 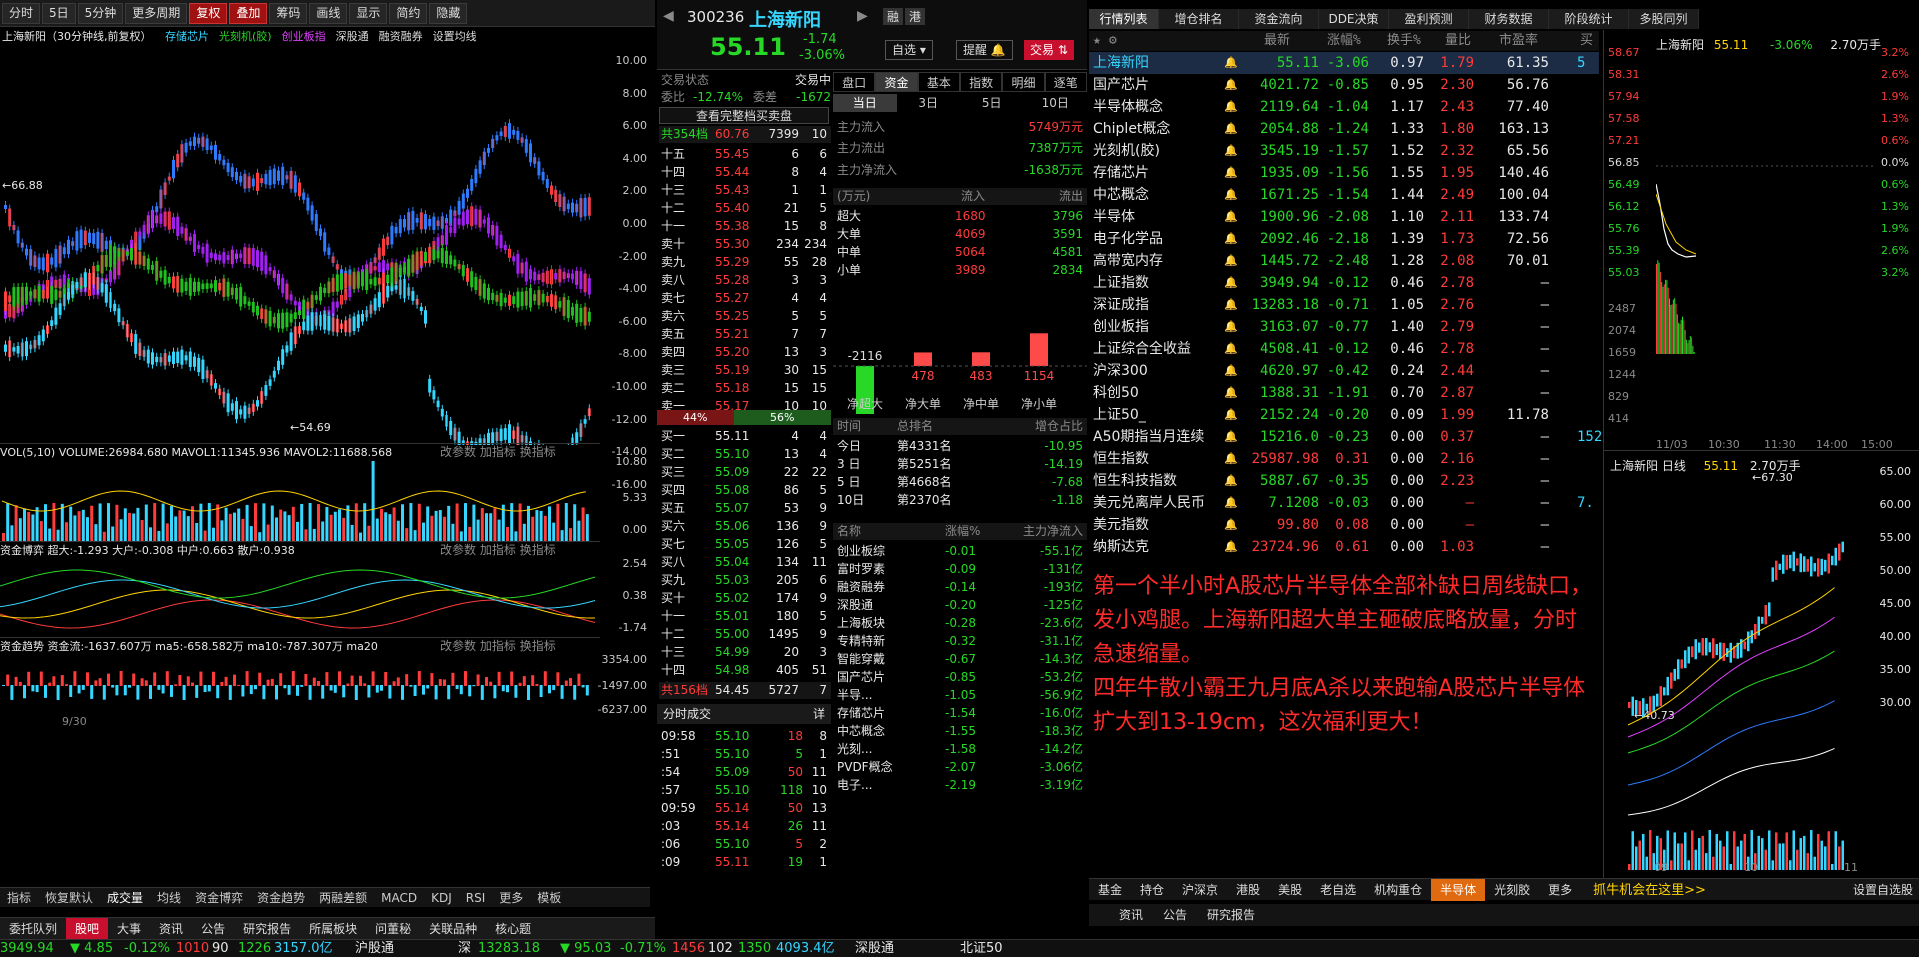 What do you see at coordinates (511, 898) in the screenshot?
I see `indicator-tab-10: 更多` at bounding box center [511, 898].